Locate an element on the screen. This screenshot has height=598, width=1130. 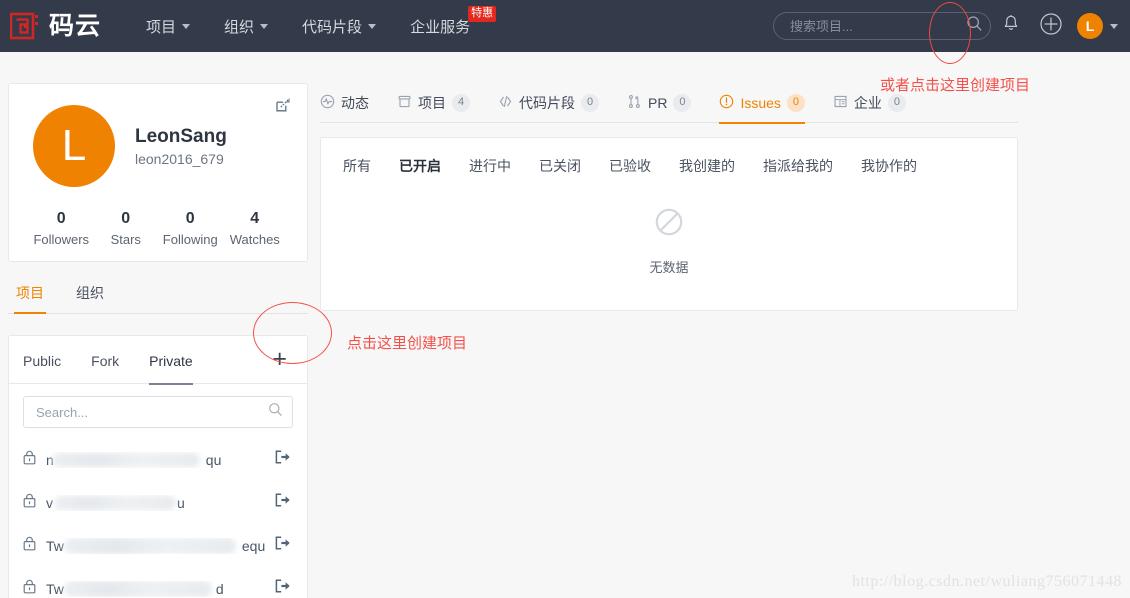
empty-state: 无数据 is located at coordinates (669, 243).